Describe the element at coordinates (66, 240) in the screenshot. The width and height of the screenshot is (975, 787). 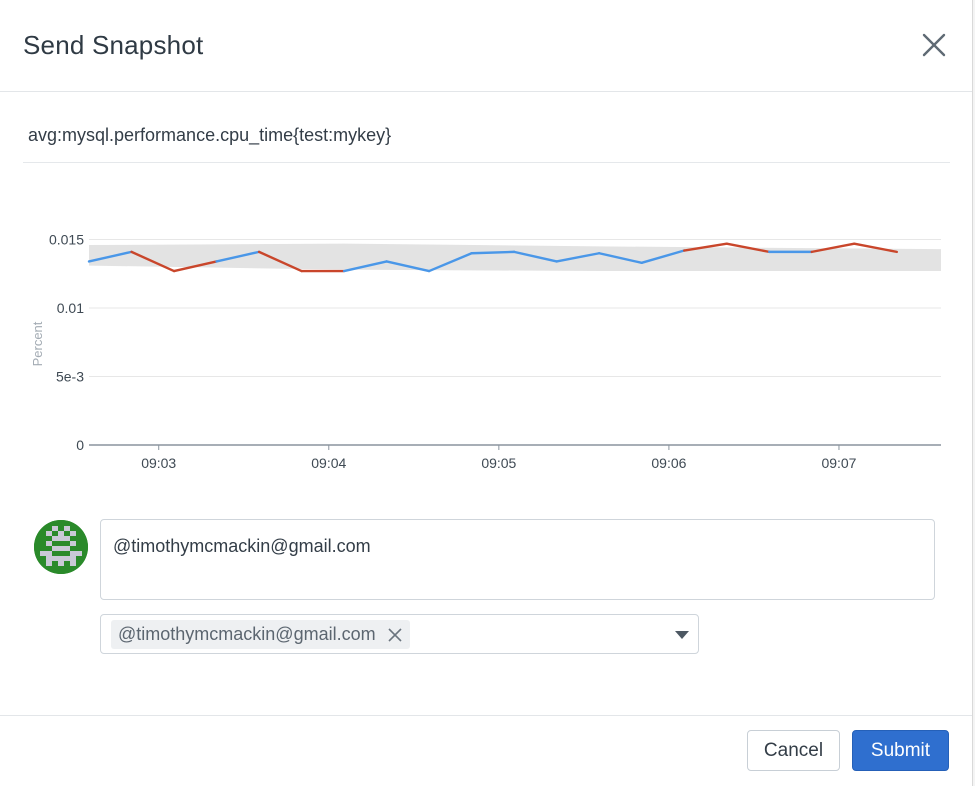
I see `y-tick-label: 0.015` at that location.